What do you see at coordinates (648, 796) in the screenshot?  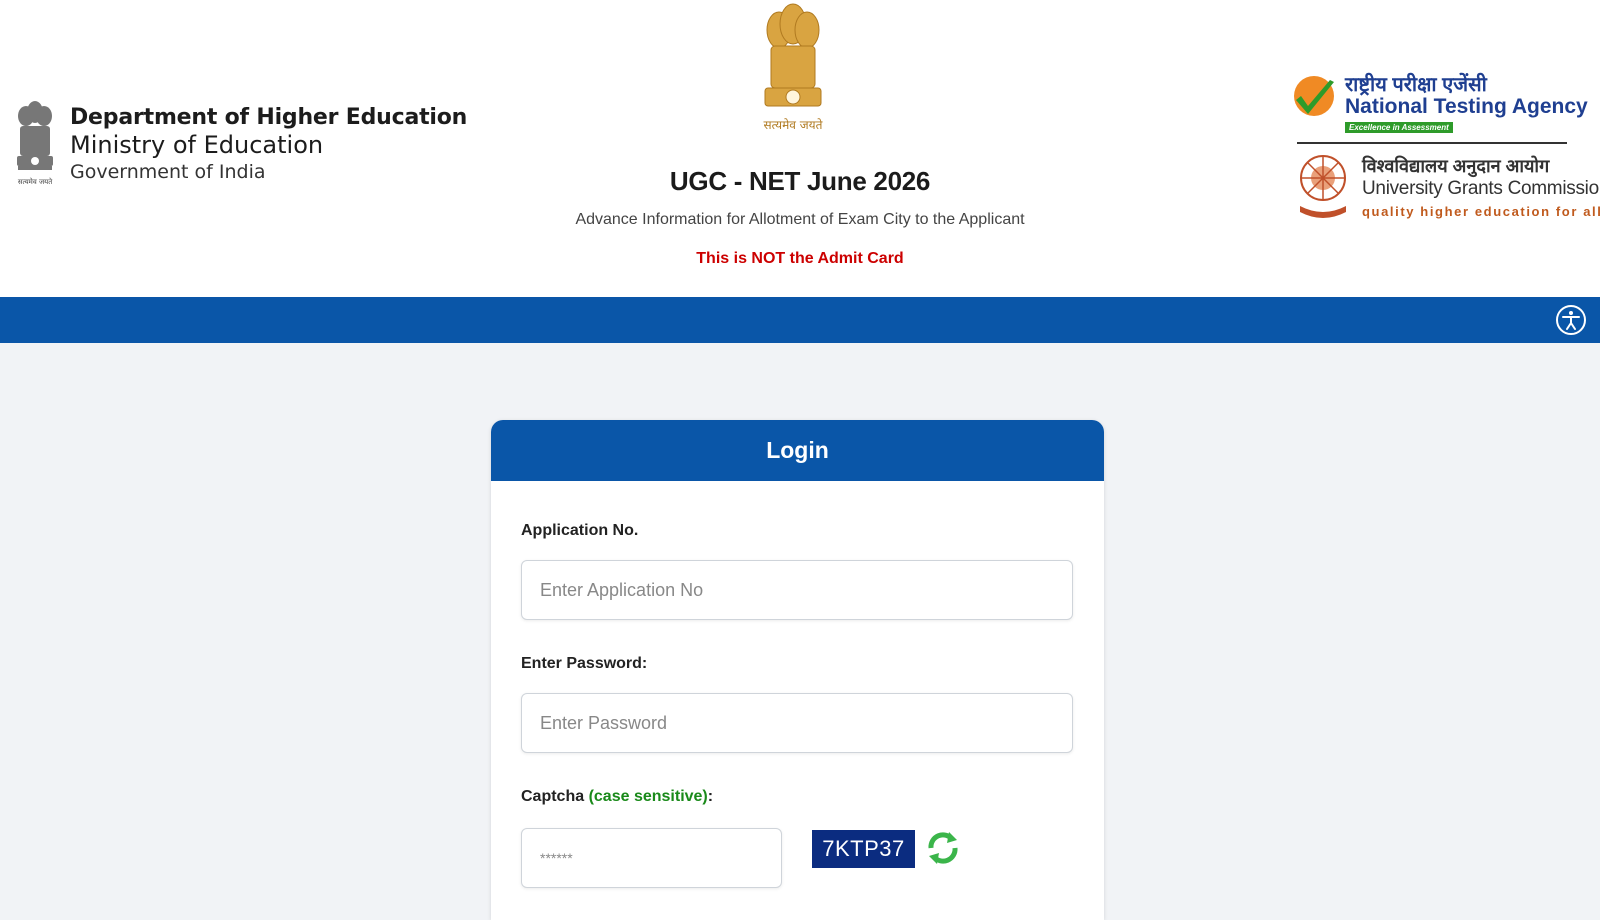 I see `captcha-case-hint: (case sensitive)` at bounding box center [648, 796].